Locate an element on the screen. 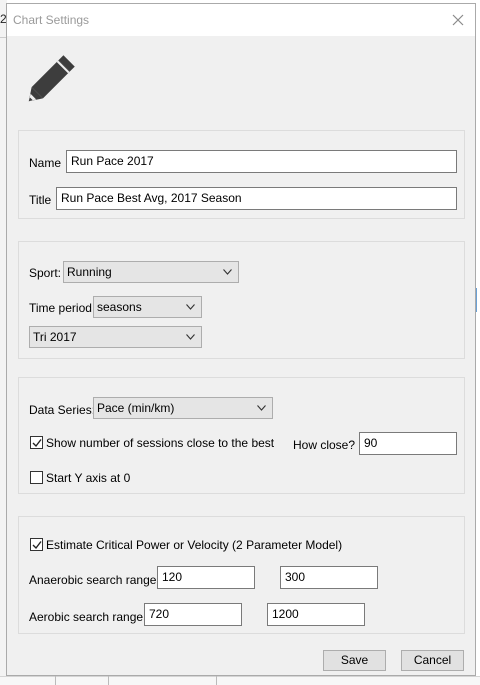 The height and width of the screenshot is (685, 480). data-series-label: Data Series: is located at coordinates (62, 410).